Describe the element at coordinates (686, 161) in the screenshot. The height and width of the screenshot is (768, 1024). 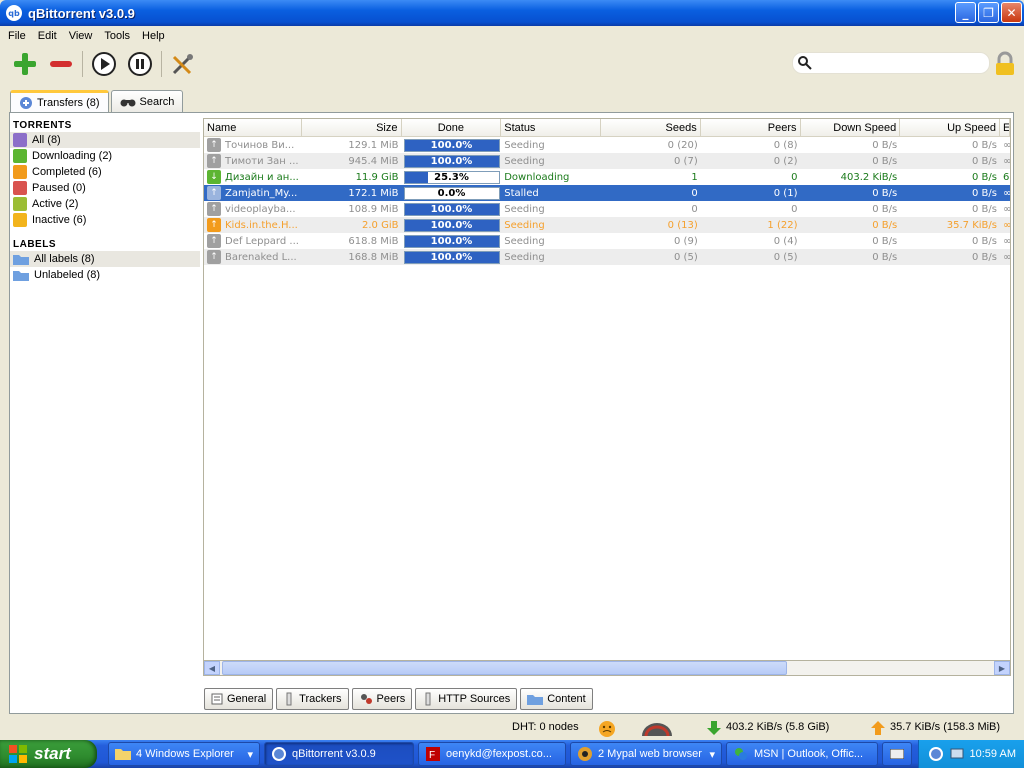
I see `torrent-seeds: 0 (7)` at that location.